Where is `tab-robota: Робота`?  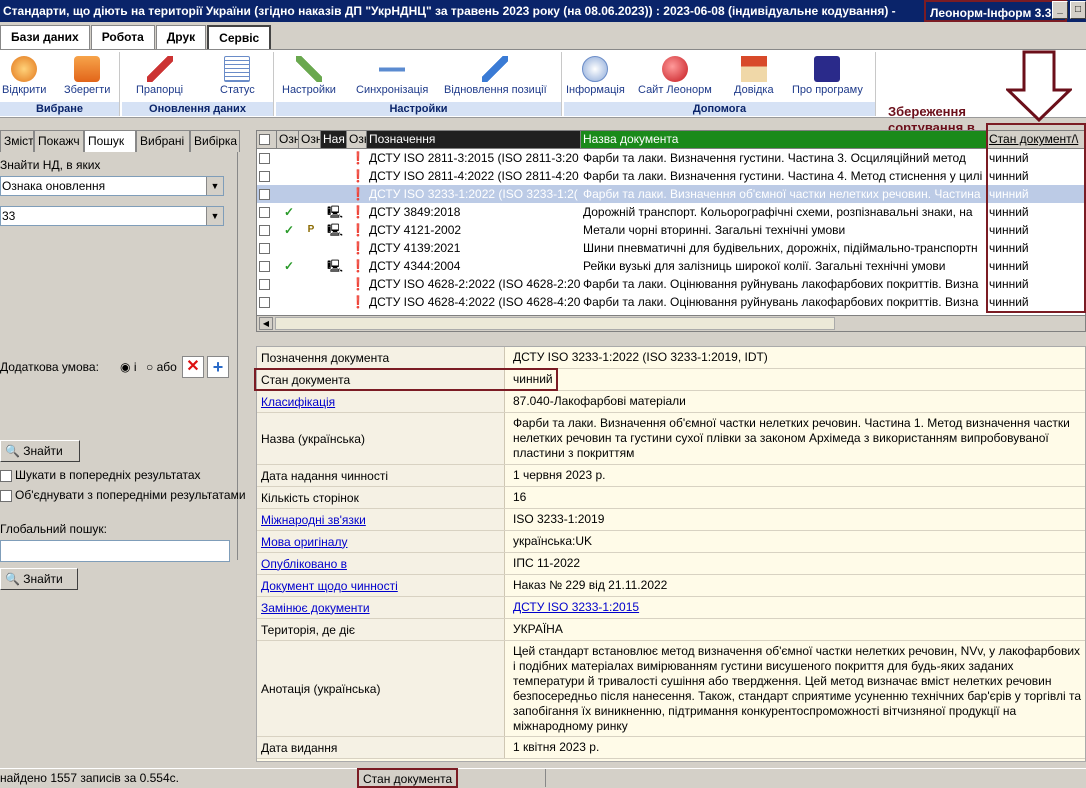 tab-robota: Робота is located at coordinates (122, 37).